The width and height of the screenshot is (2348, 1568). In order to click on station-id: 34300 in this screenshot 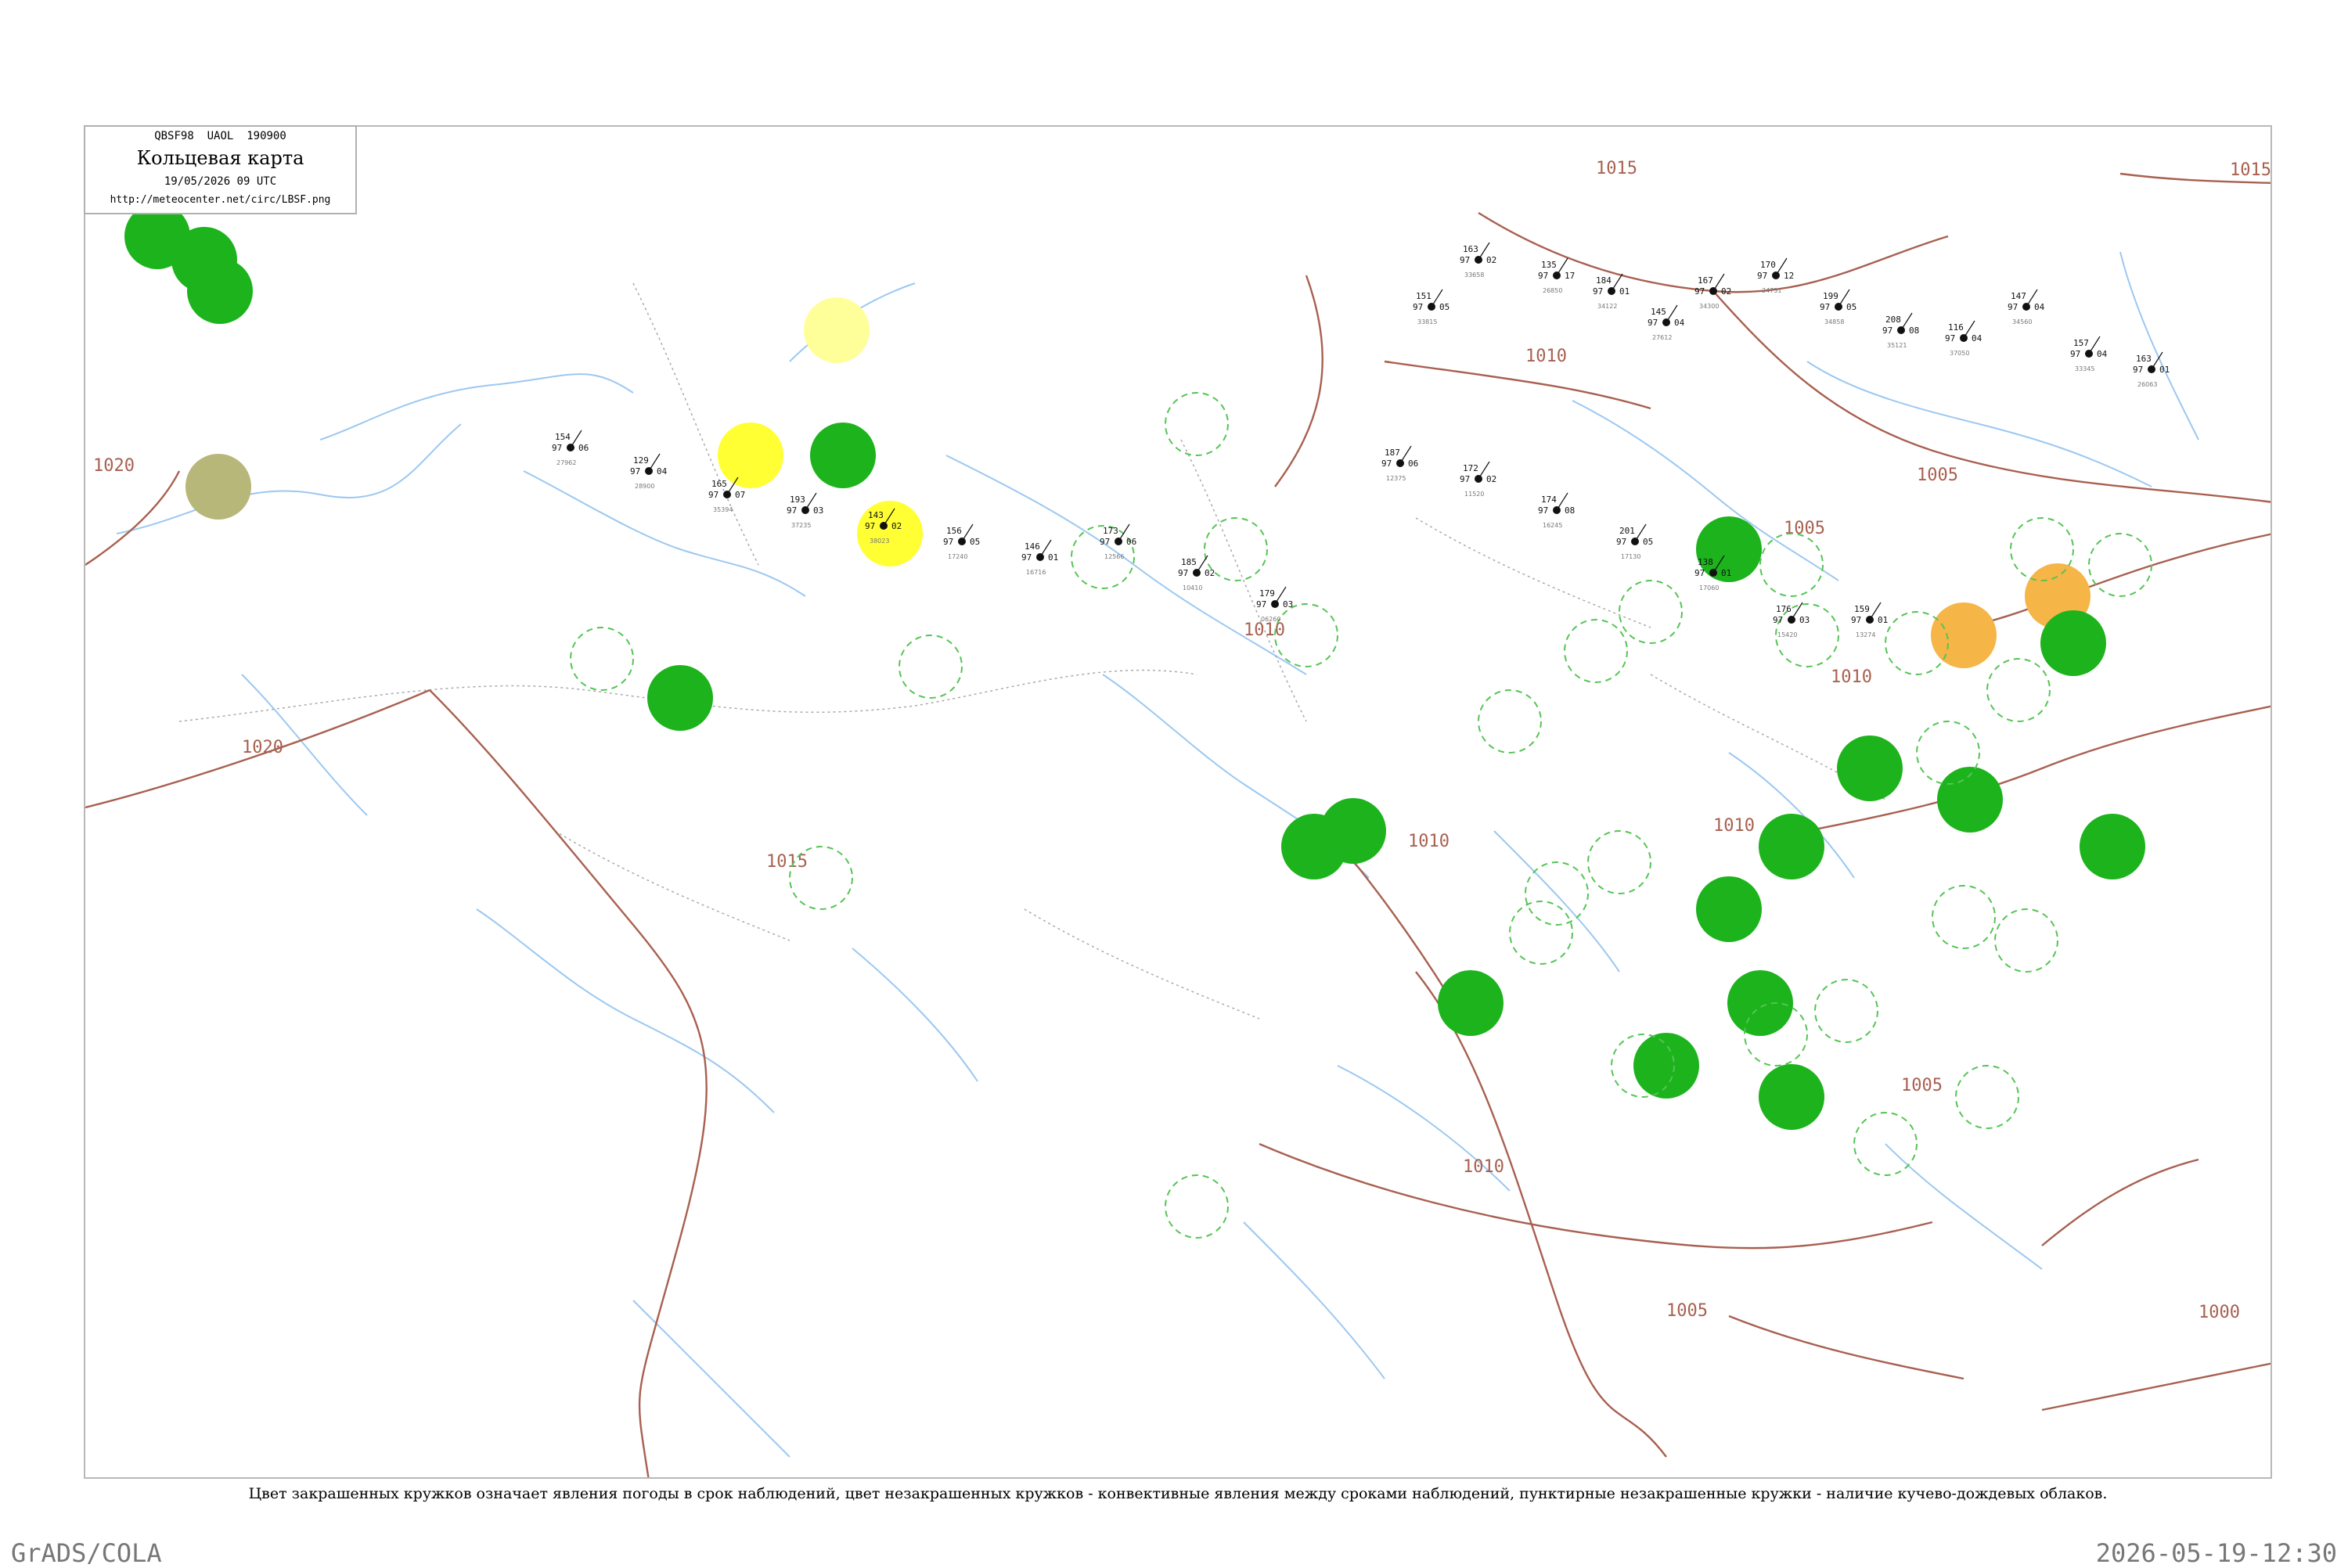, I will do `click(1709, 306)`.